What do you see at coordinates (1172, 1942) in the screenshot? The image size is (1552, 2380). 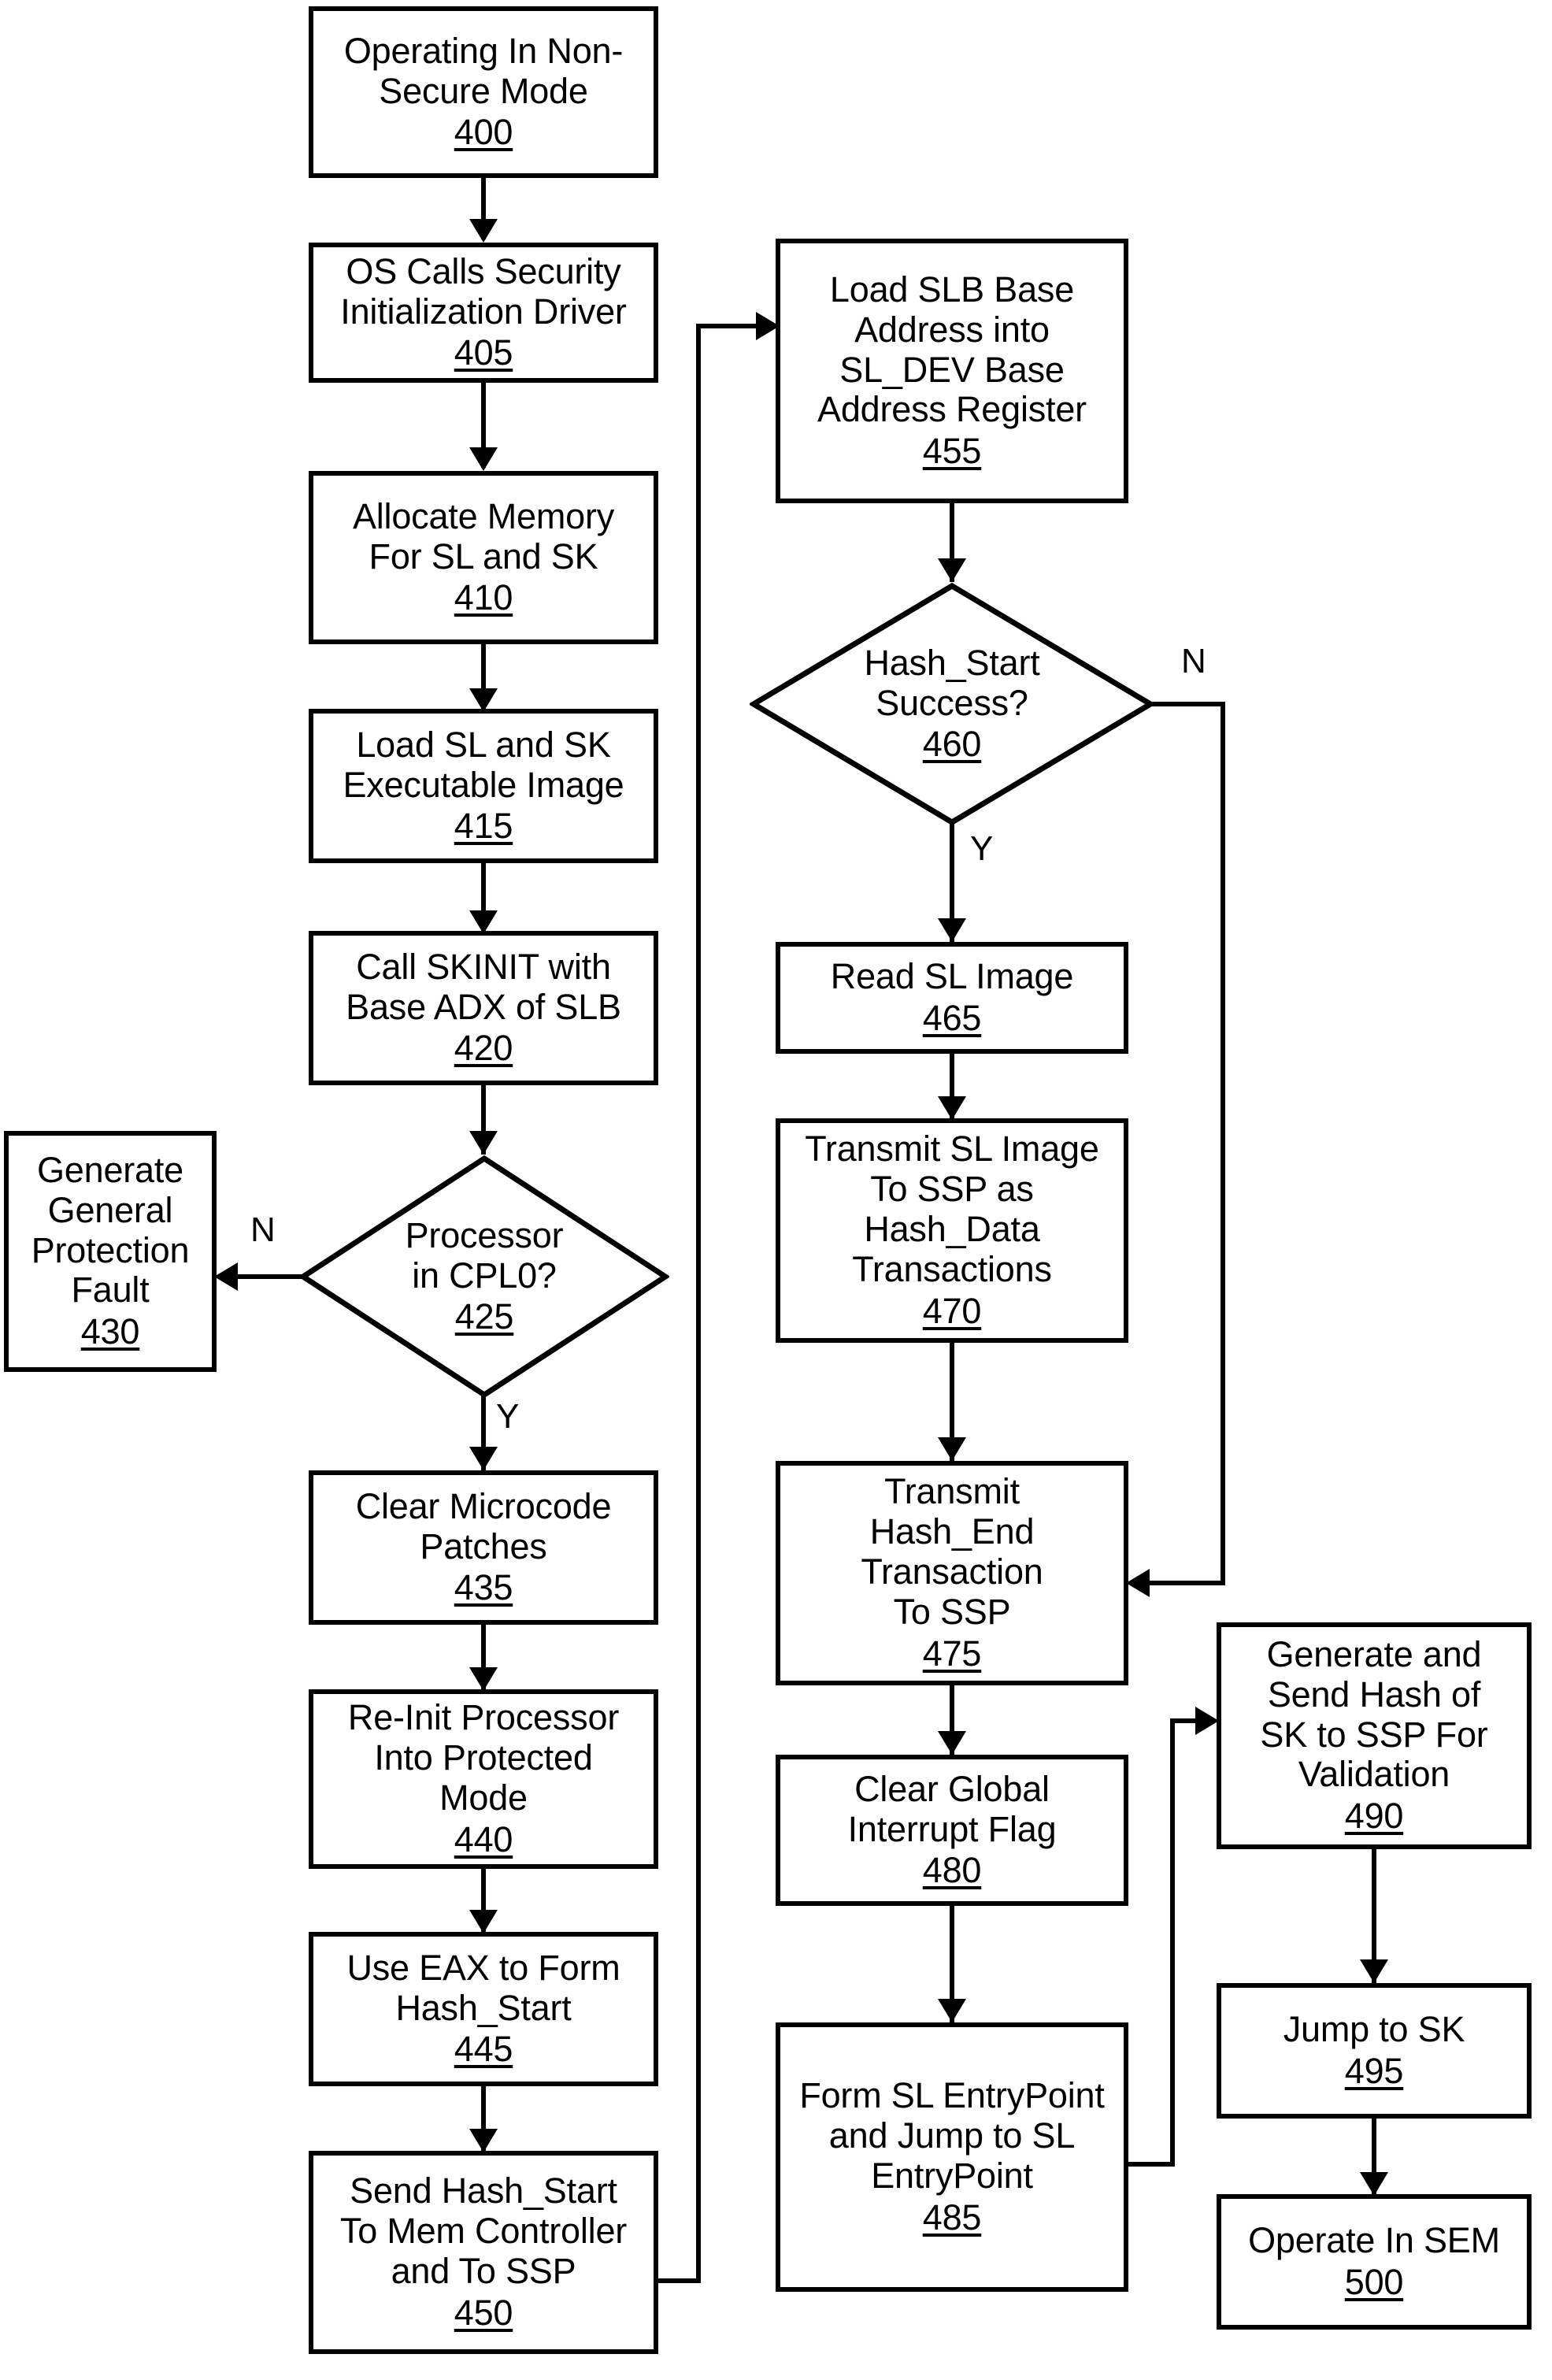 I see `connector-485-to-490-segment-v` at bounding box center [1172, 1942].